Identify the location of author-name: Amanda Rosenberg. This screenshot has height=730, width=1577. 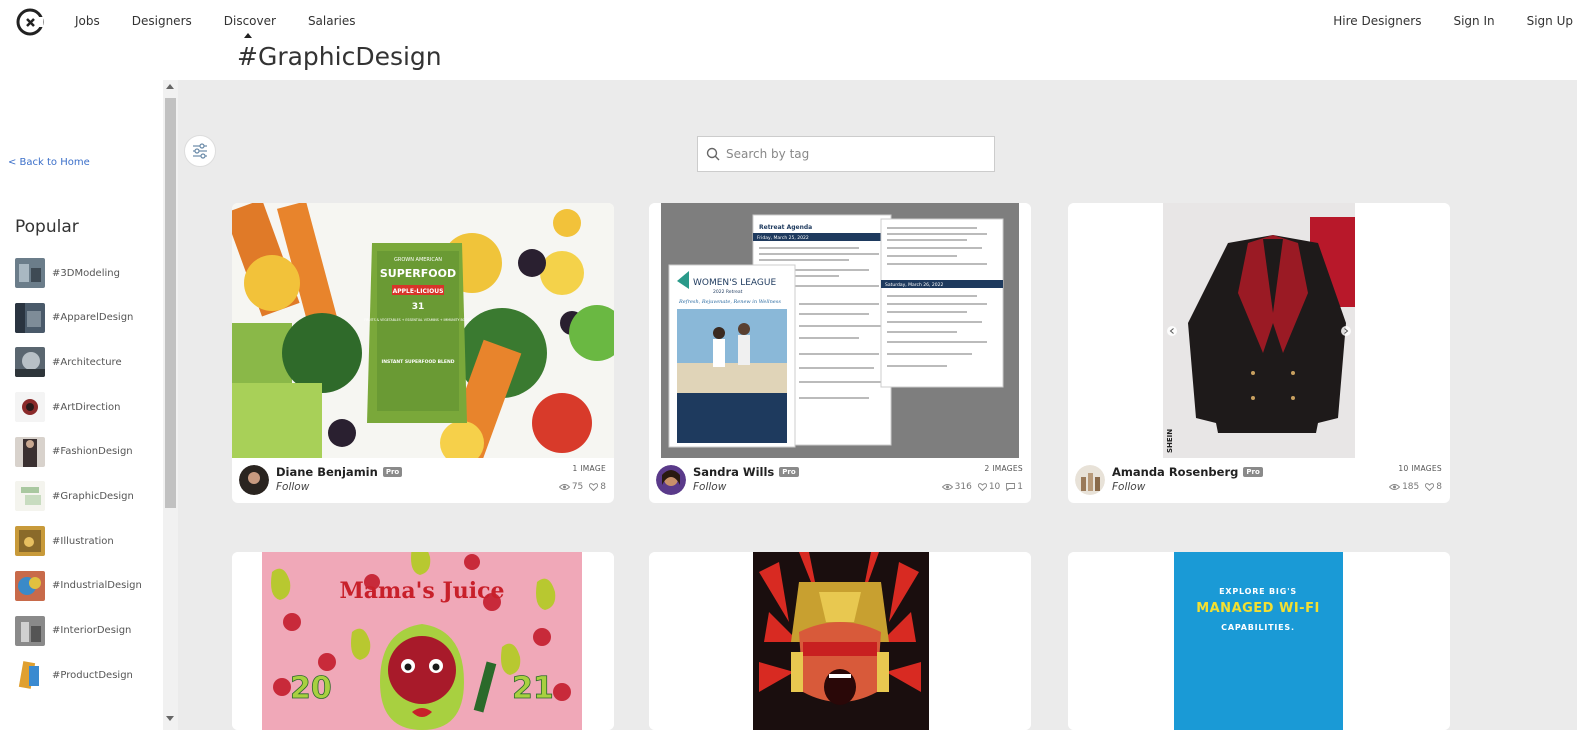
(1175, 472).